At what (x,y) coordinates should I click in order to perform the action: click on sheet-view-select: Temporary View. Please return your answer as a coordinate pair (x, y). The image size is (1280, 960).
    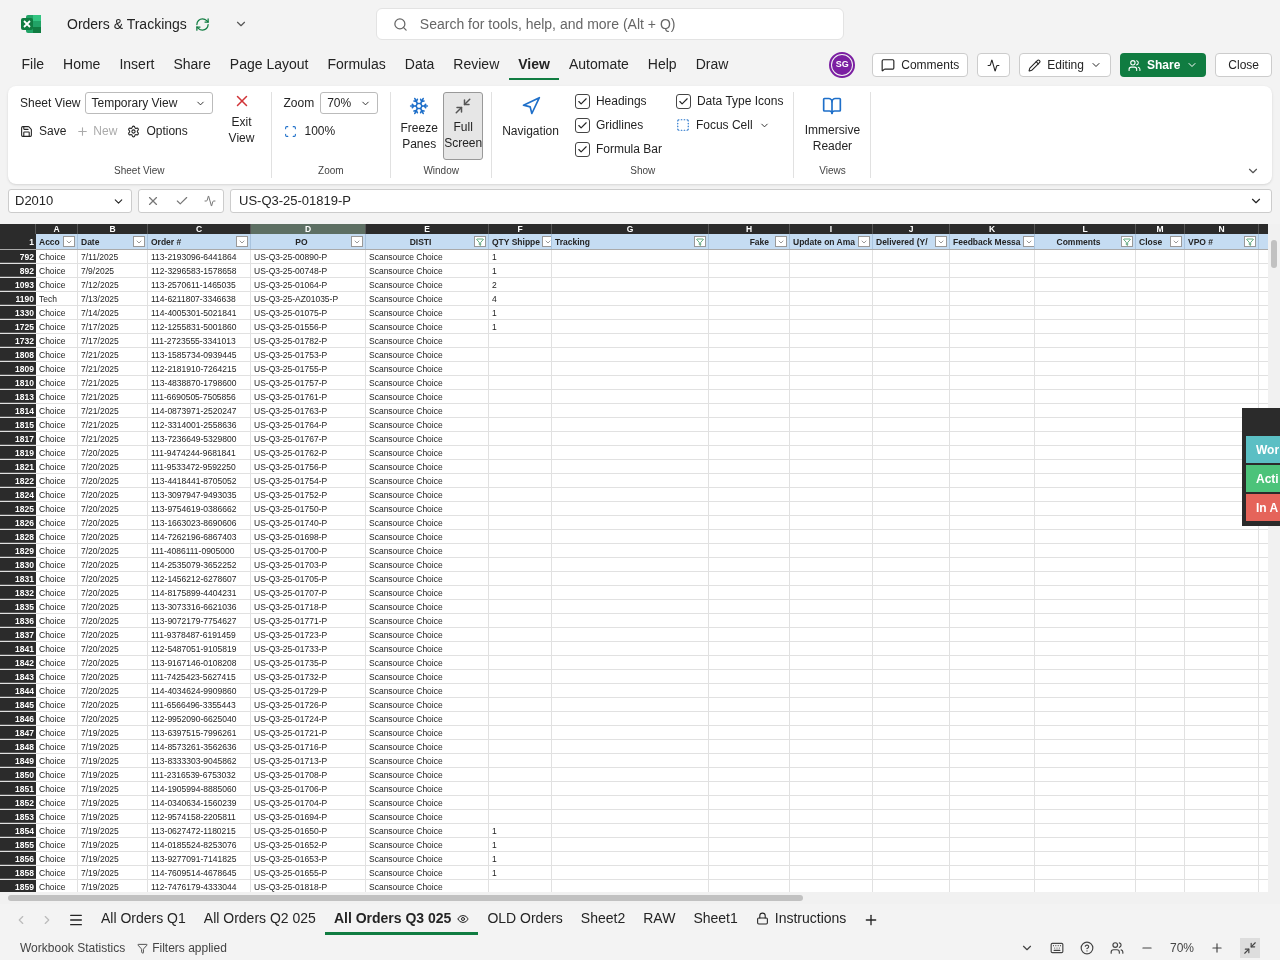
    Looking at the image, I should click on (148, 103).